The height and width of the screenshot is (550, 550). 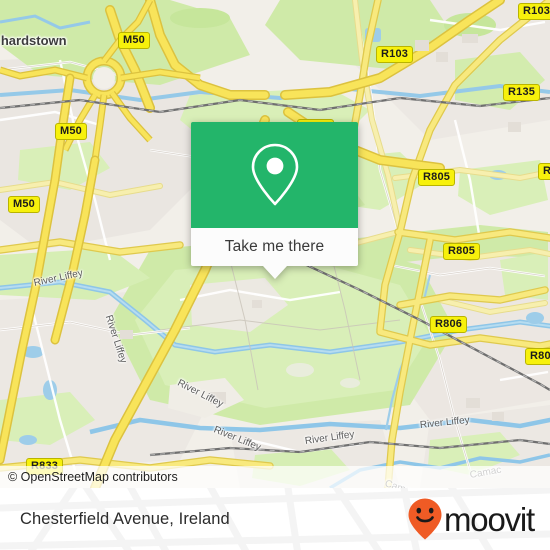 I want to click on footer-content: Chesterfield Avenue, Ireland moovit, so click(x=275, y=519).